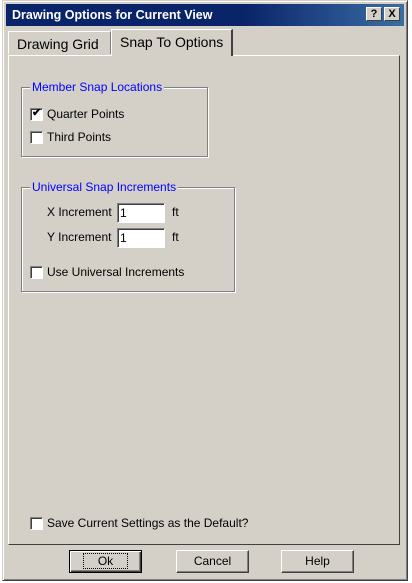 This screenshot has width=412, height=583. What do you see at coordinates (212, 561) in the screenshot?
I see `cancel-button: Cancel` at bounding box center [212, 561].